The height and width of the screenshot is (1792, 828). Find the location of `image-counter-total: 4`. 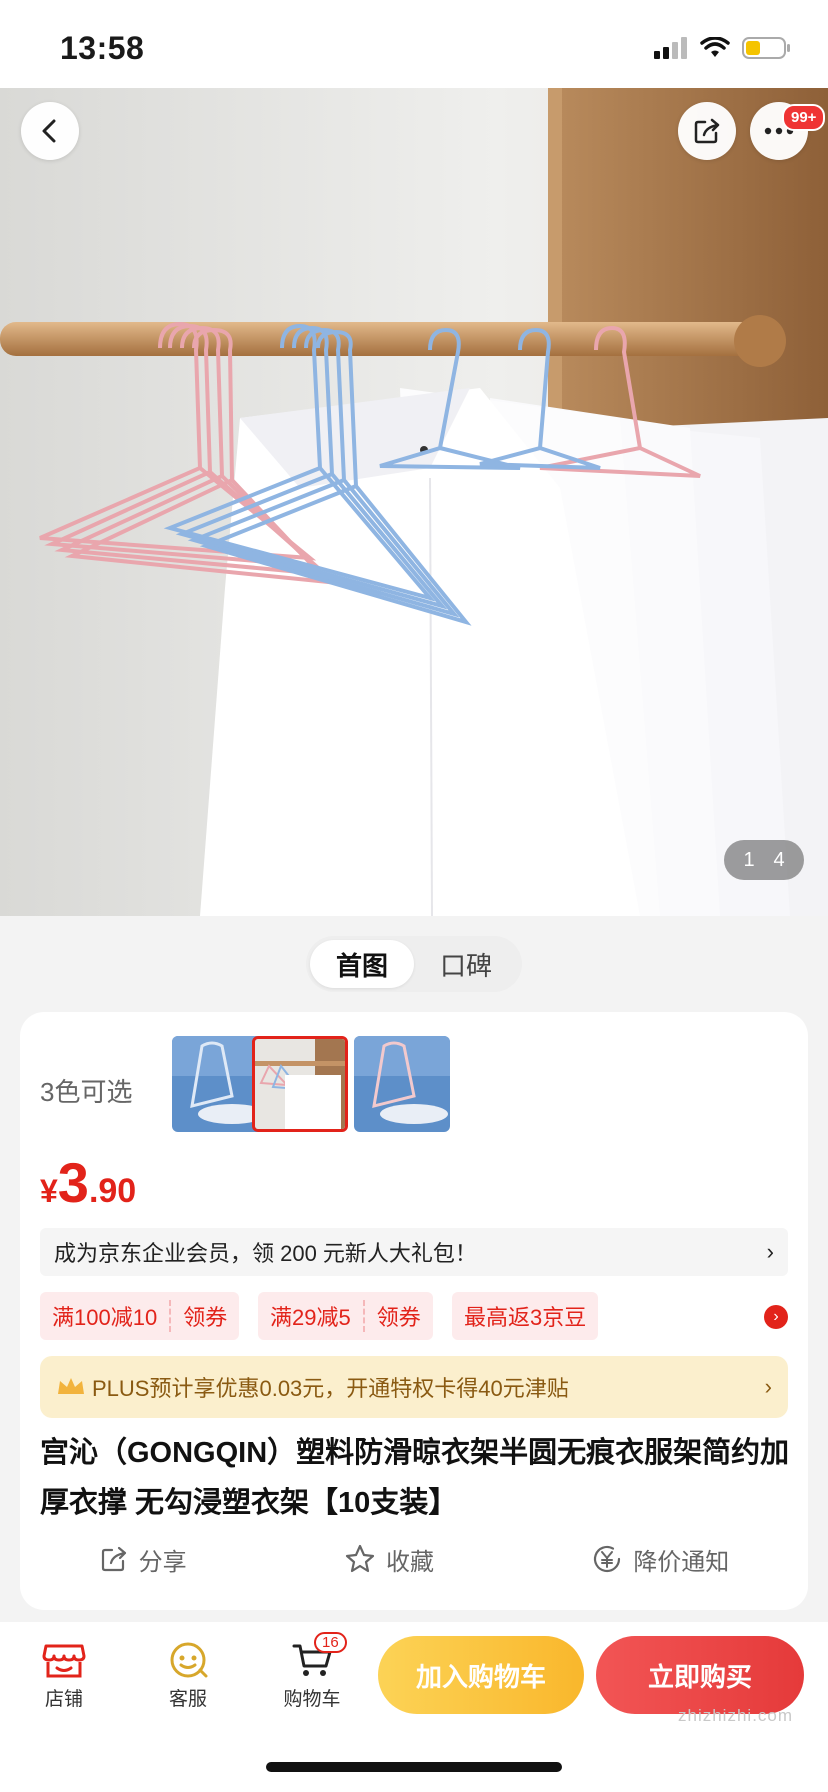

image-counter-total: 4 is located at coordinates (779, 859).